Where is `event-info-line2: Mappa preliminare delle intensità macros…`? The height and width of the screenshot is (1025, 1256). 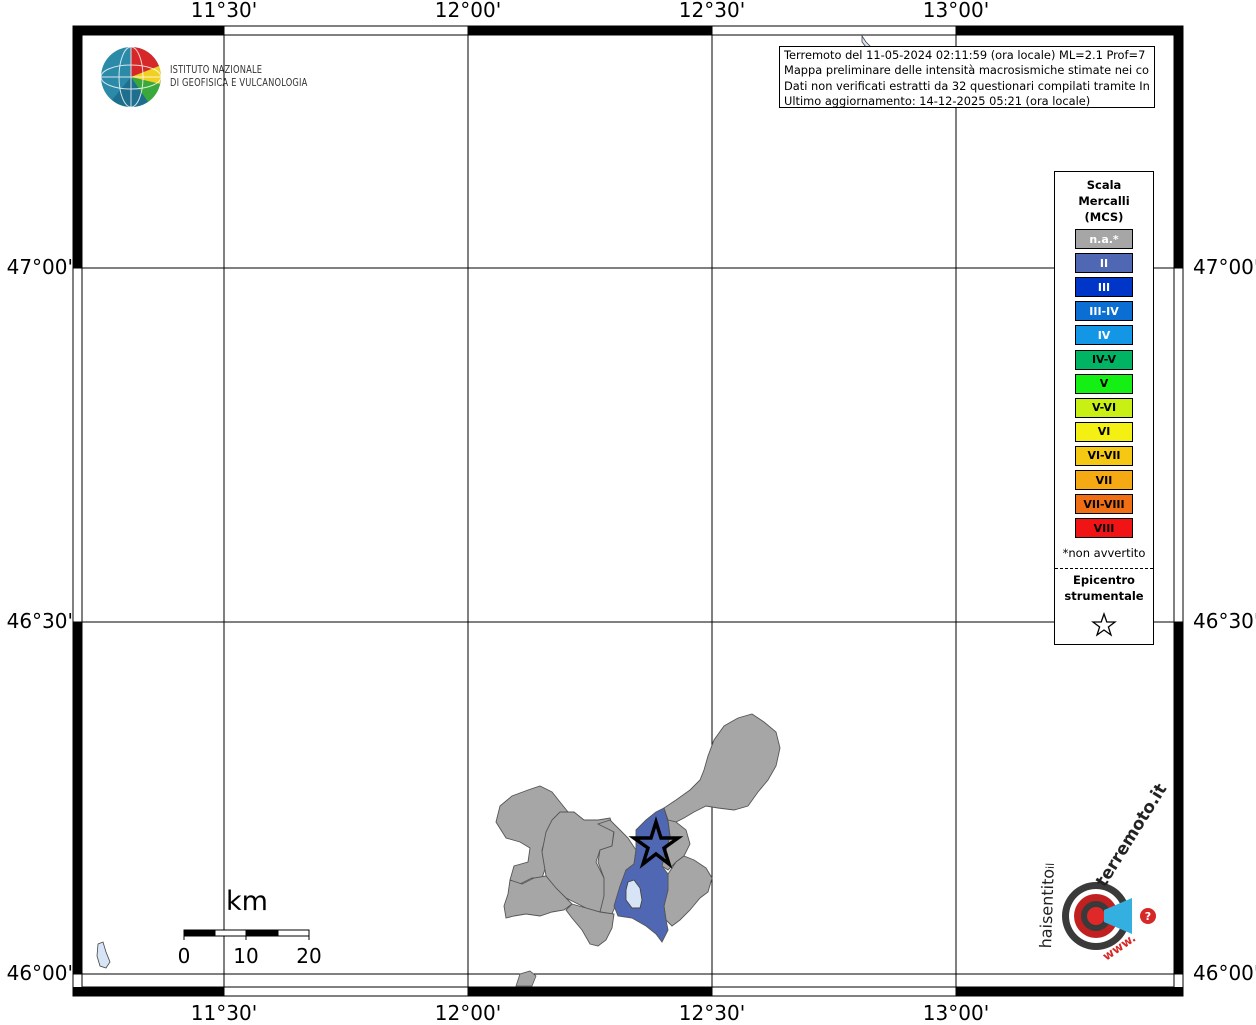 event-info-line2: Mappa preliminare delle intensità macros… is located at coordinates (967, 70).